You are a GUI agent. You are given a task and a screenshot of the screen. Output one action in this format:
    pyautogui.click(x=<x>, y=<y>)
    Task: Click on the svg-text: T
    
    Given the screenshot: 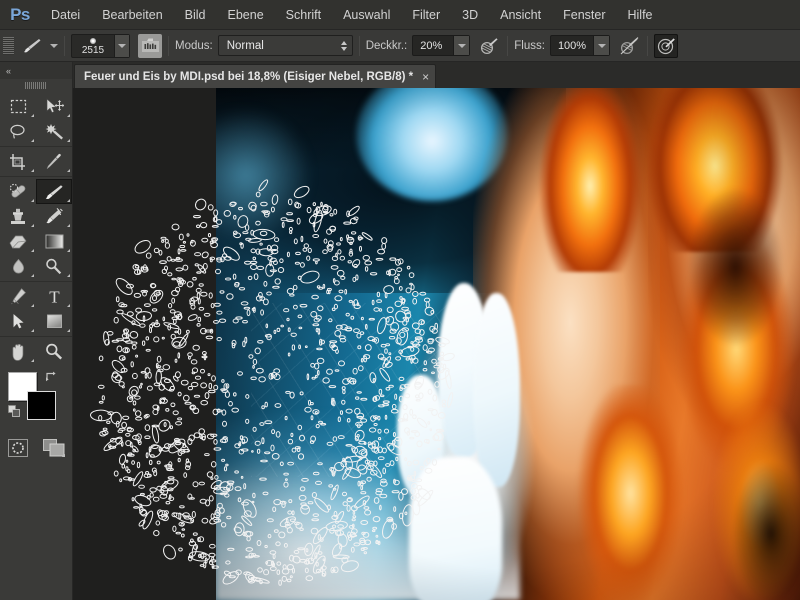 What is the action you would take?
    pyautogui.click(x=54, y=296)
    